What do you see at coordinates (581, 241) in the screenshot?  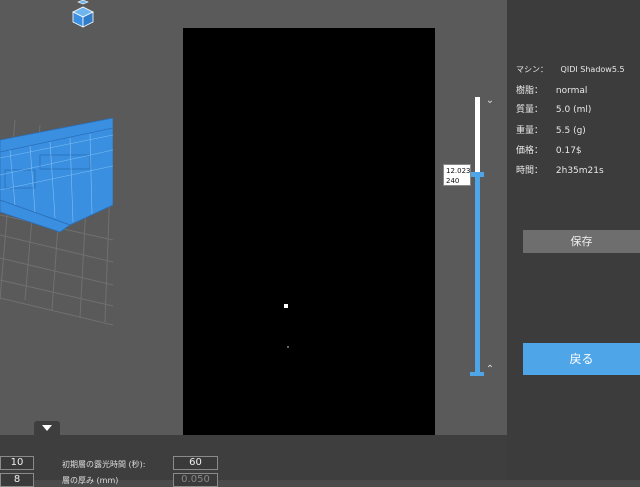 I see `save-button: 保存` at bounding box center [581, 241].